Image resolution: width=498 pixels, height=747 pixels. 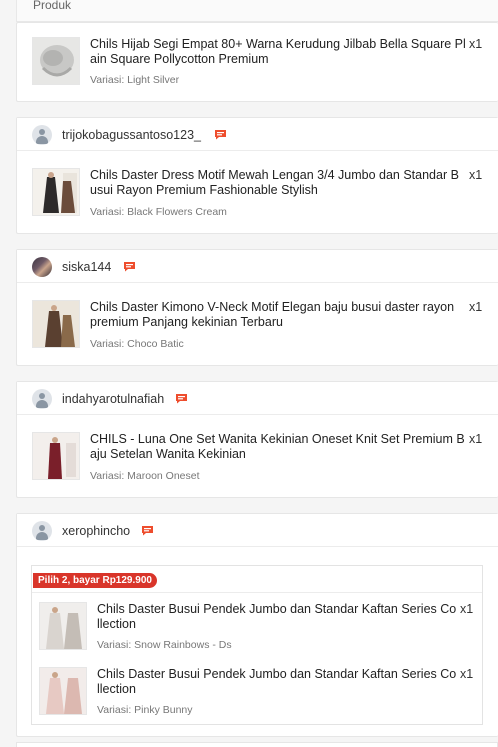 I want to click on buyer-username: siska144, so click(x=86, y=267).